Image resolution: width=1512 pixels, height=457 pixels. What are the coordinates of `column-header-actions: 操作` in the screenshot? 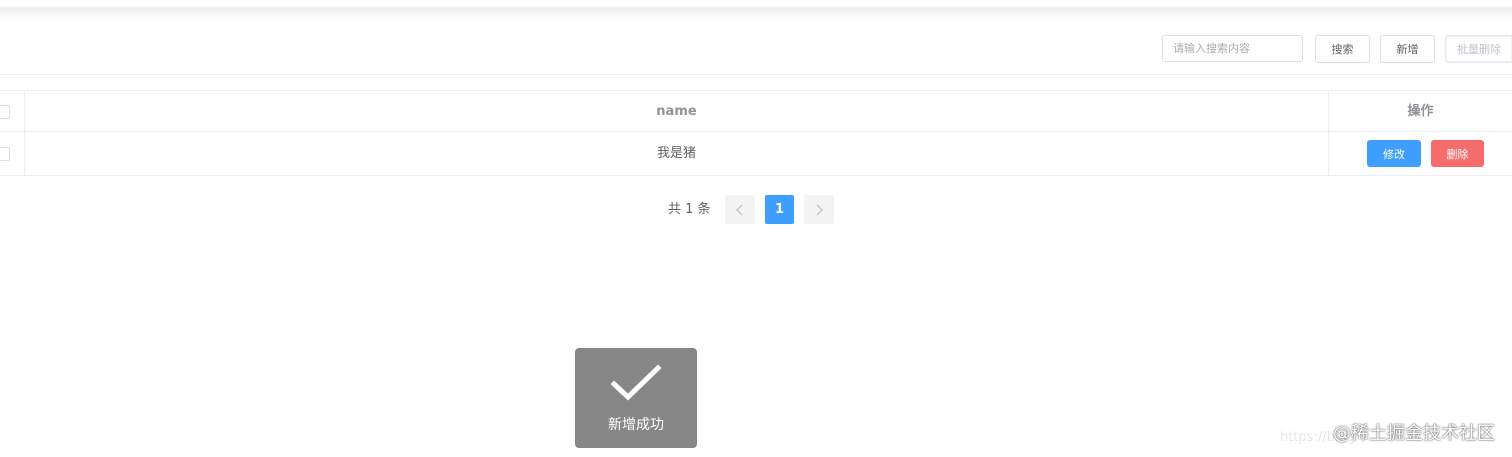 It's located at (1420, 111).